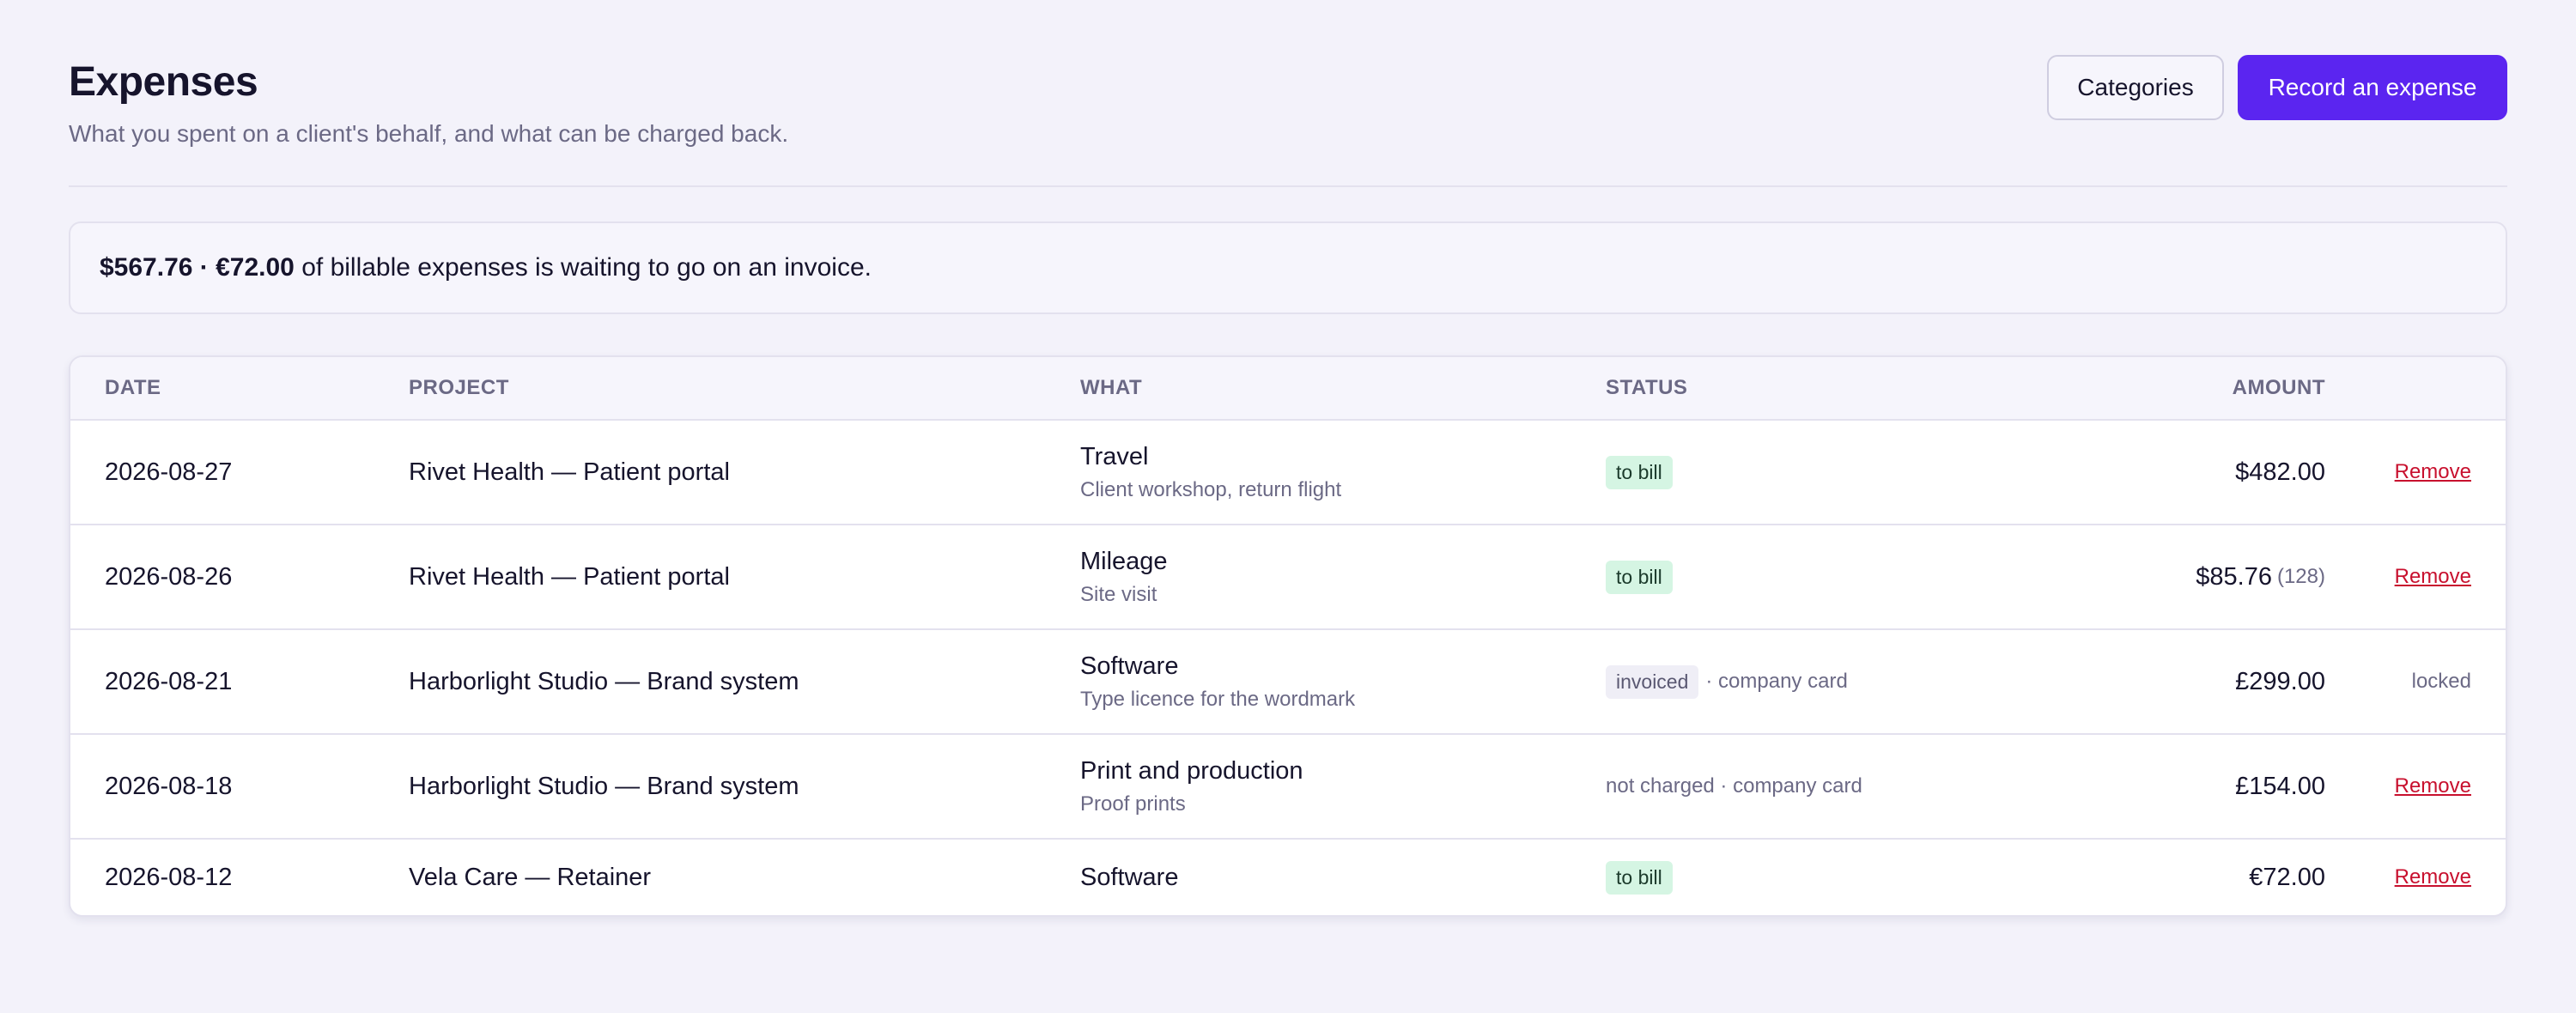  What do you see at coordinates (2280, 786) in the screenshot?
I see `expense-amount: £154.00` at bounding box center [2280, 786].